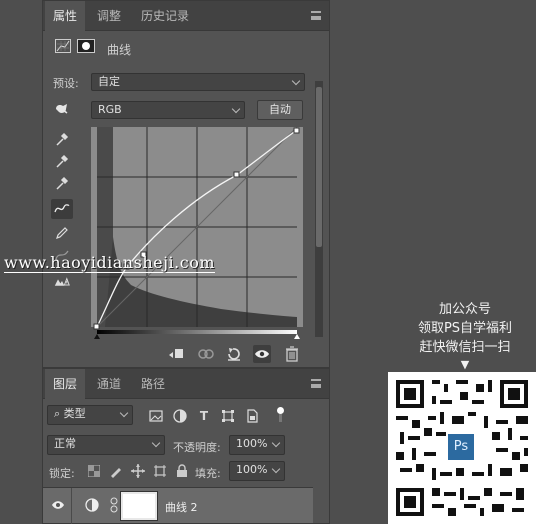  What do you see at coordinates (66, 83) in the screenshot?
I see `preset-label: 预设:` at bounding box center [66, 83].